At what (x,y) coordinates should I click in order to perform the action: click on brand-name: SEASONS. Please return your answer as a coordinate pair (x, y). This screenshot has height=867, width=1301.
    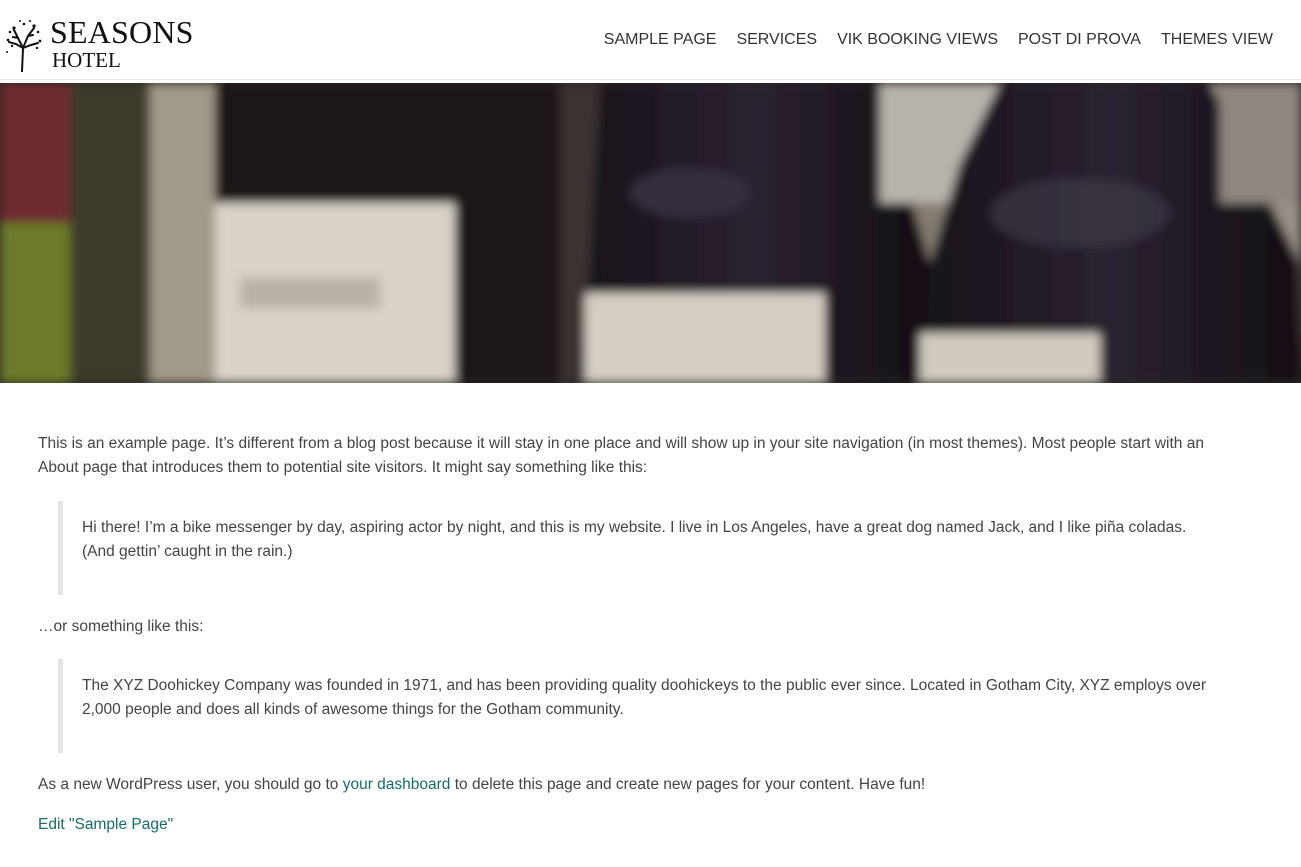
    Looking at the image, I should click on (122, 32).